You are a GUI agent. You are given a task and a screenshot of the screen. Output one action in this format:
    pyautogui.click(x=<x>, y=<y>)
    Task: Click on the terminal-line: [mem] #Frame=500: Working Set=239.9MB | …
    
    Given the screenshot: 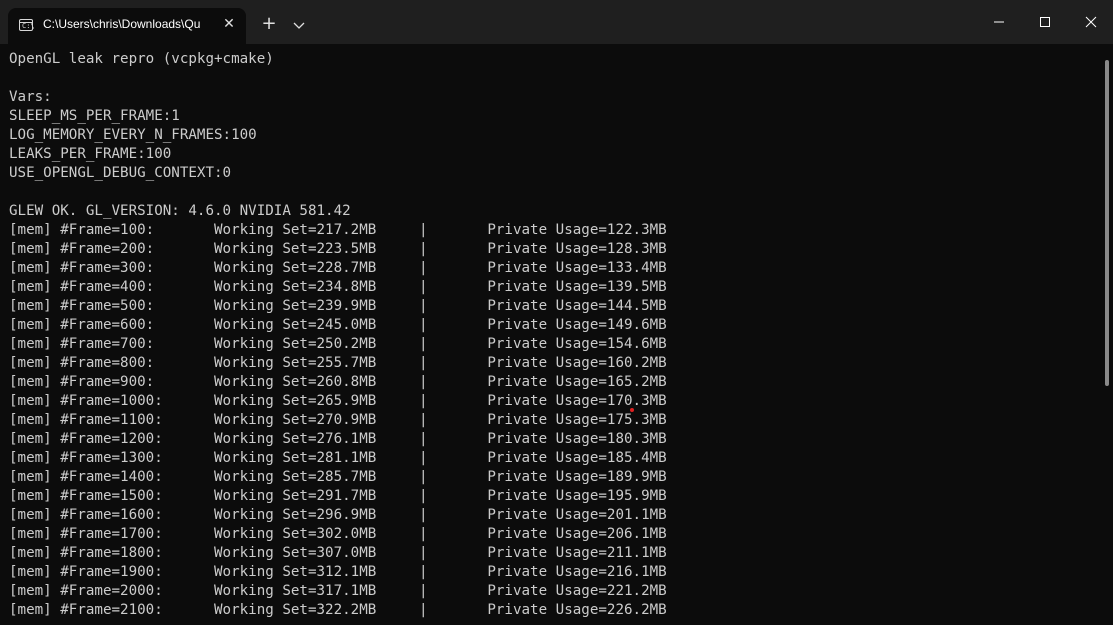 What is the action you would take?
    pyautogui.click(x=338, y=306)
    